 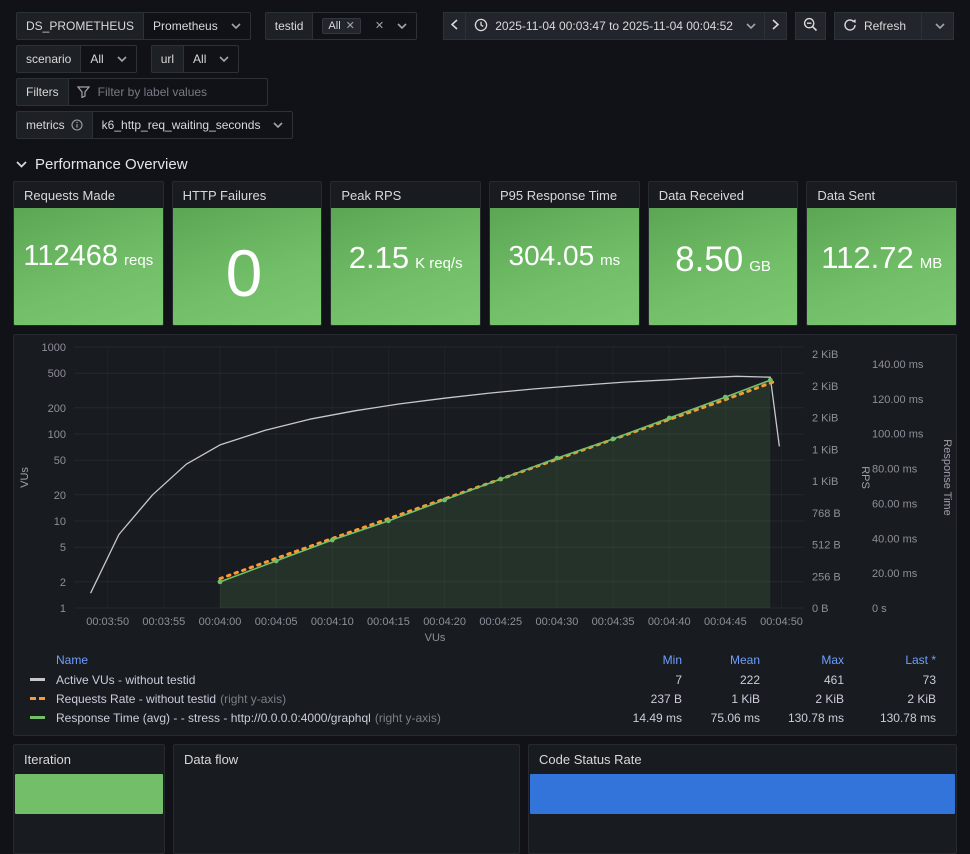 I want to click on stat-suffix: K req/s, so click(x=439, y=263).